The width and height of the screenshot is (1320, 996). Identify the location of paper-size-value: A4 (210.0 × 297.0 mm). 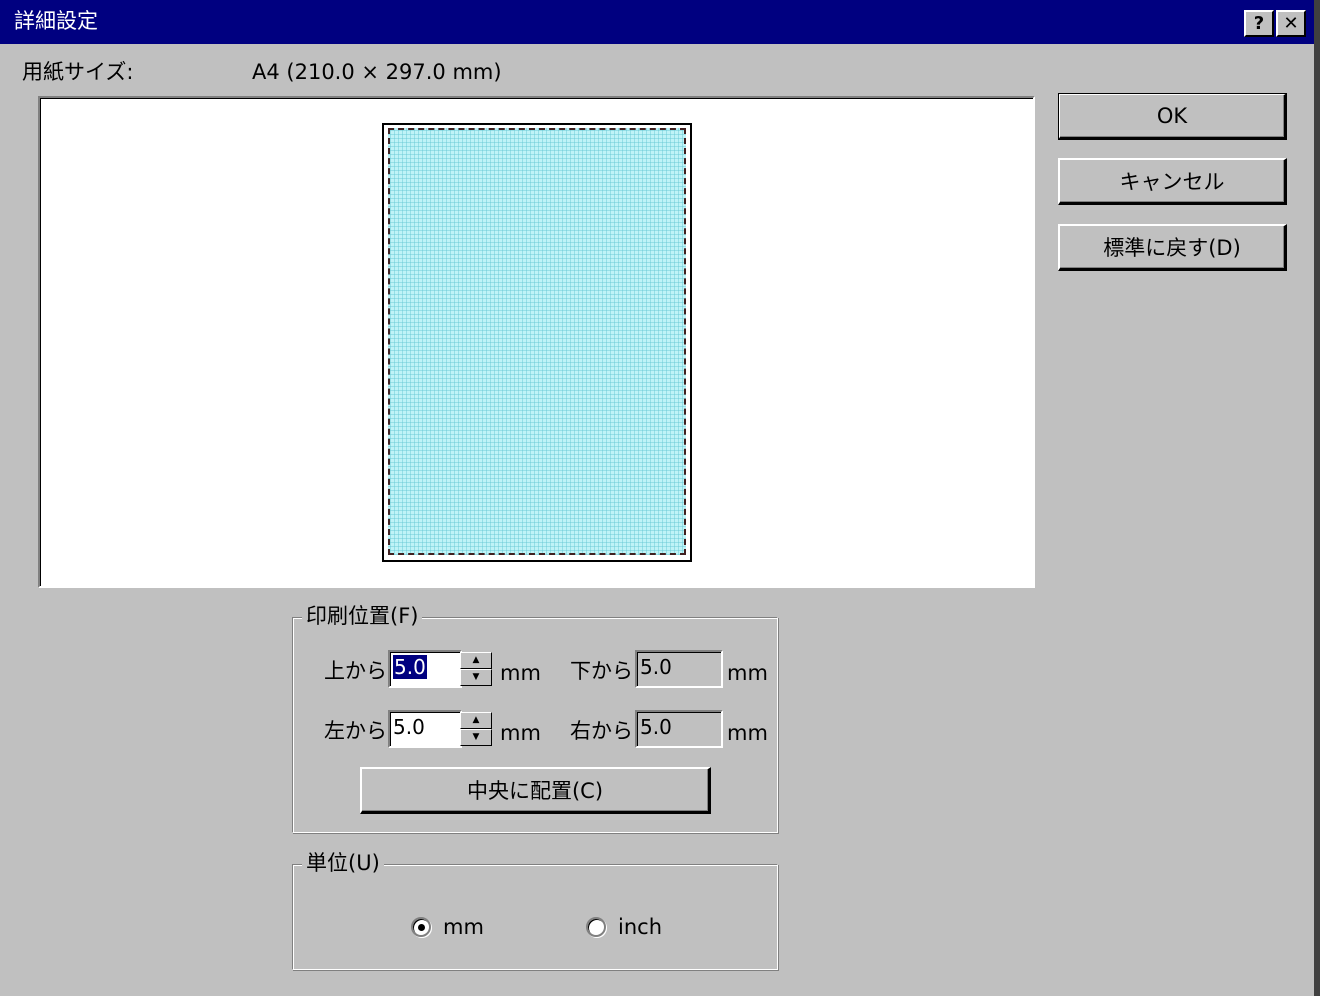
(377, 72).